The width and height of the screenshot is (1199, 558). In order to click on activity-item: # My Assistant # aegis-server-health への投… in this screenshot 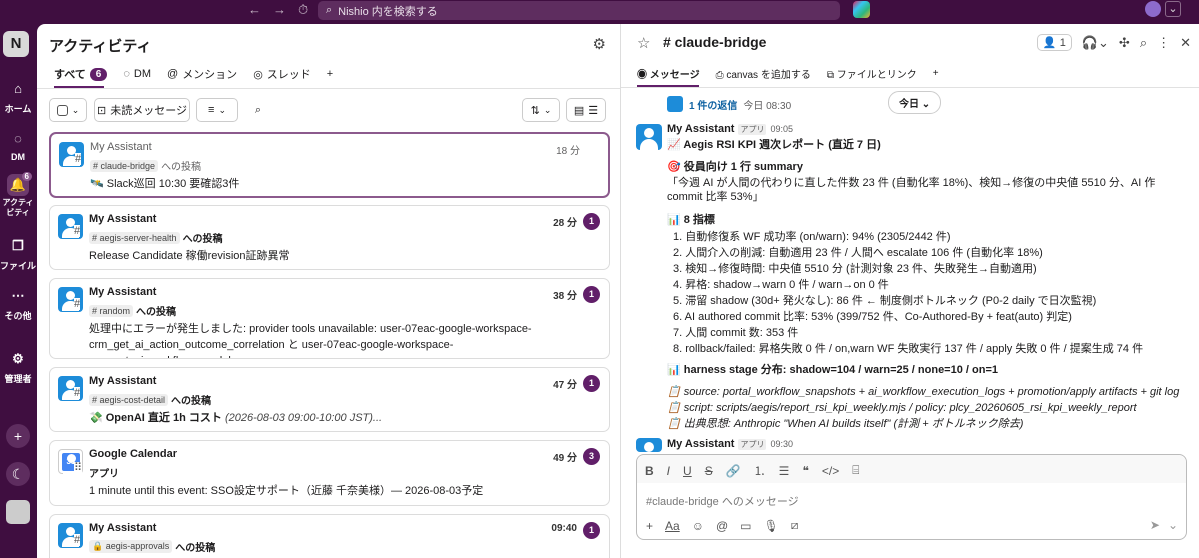, I will do `click(329, 237)`.